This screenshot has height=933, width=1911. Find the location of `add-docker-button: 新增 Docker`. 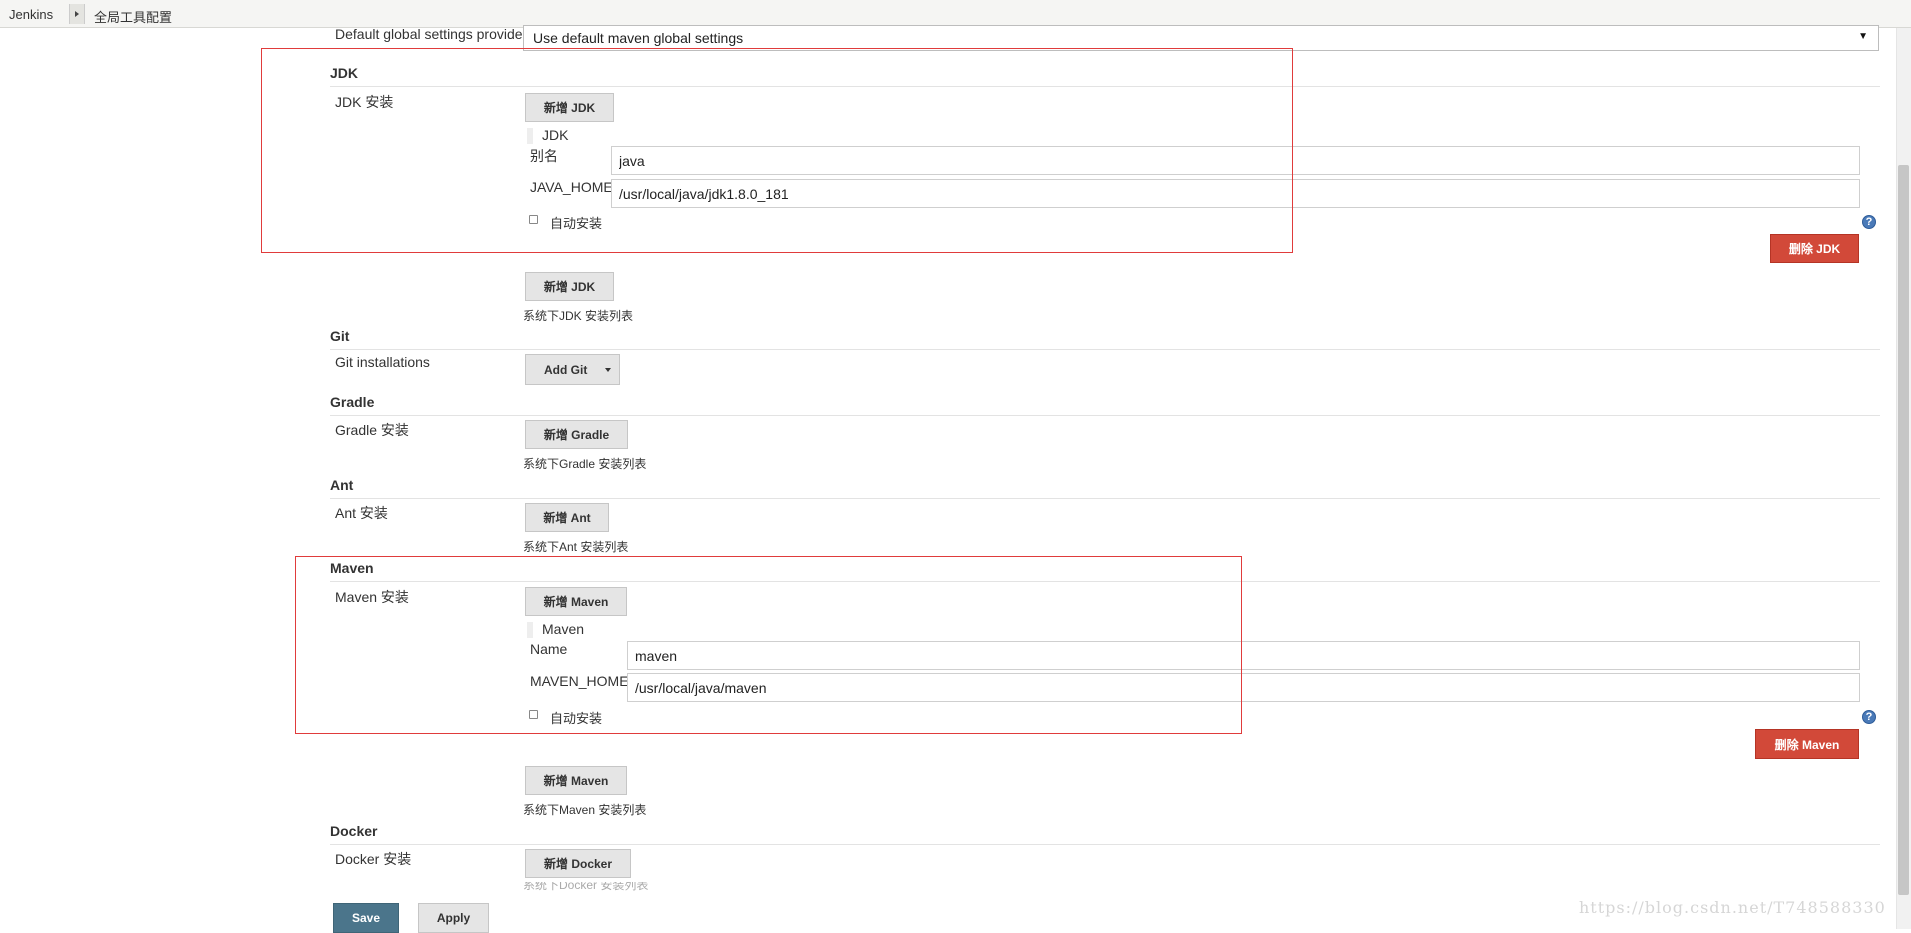

add-docker-button: 新增 Docker is located at coordinates (578, 863).